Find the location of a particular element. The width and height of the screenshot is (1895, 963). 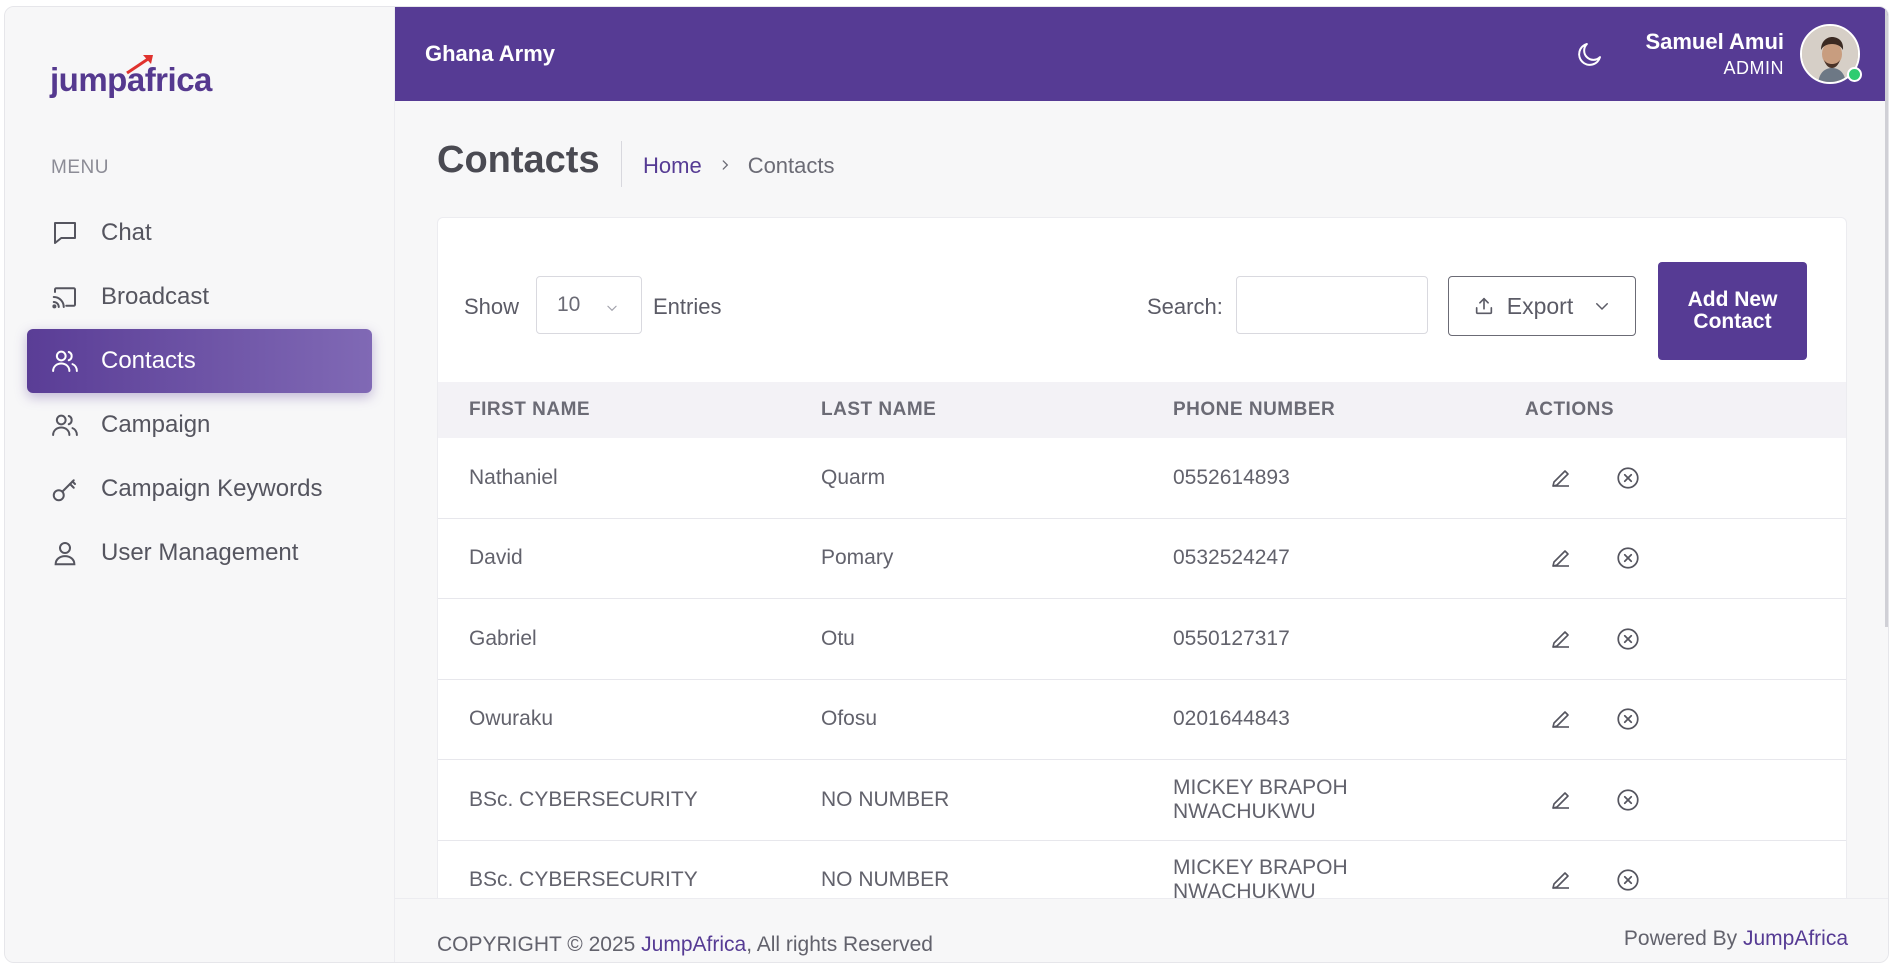

sidebar-item-user-management: User Management is located at coordinates (199, 553).